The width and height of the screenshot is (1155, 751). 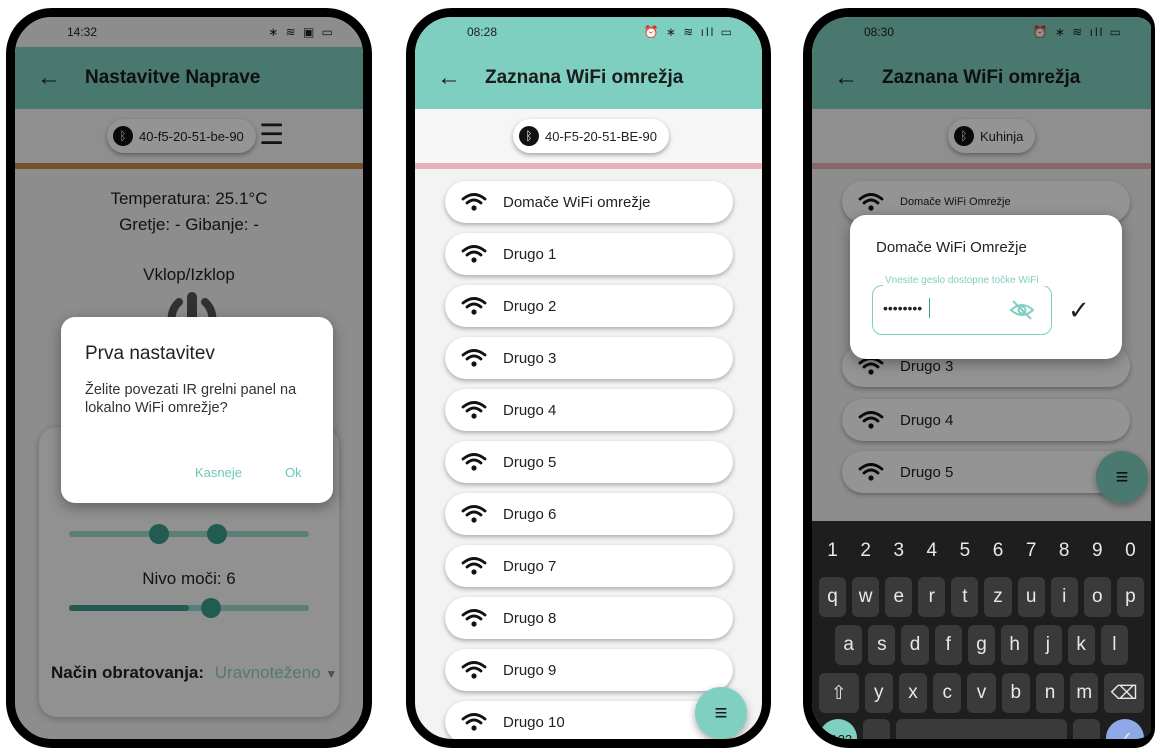 What do you see at coordinates (455, 78) in the screenshot?
I see `back-arrow-icon: ←` at bounding box center [455, 78].